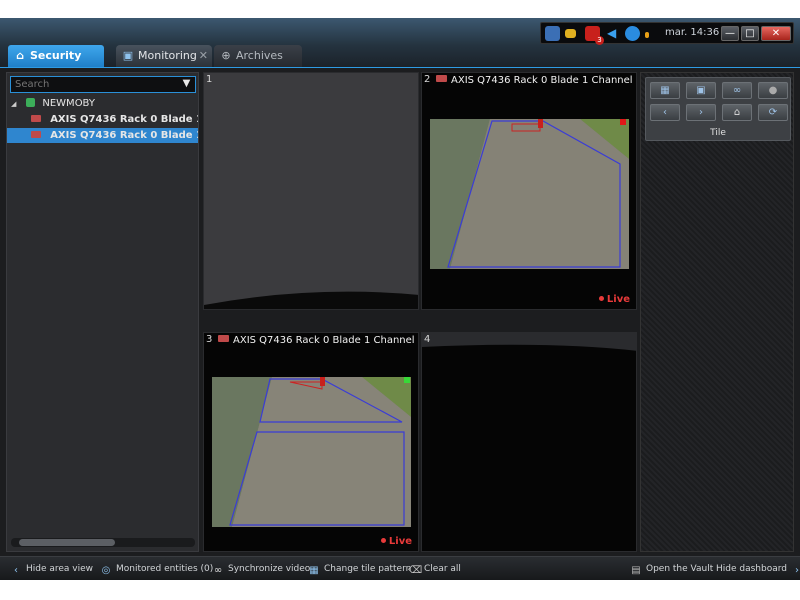 The width and height of the screenshot is (800, 600). What do you see at coordinates (701, 112) in the screenshot?
I see `next-button: ›` at bounding box center [701, 112].